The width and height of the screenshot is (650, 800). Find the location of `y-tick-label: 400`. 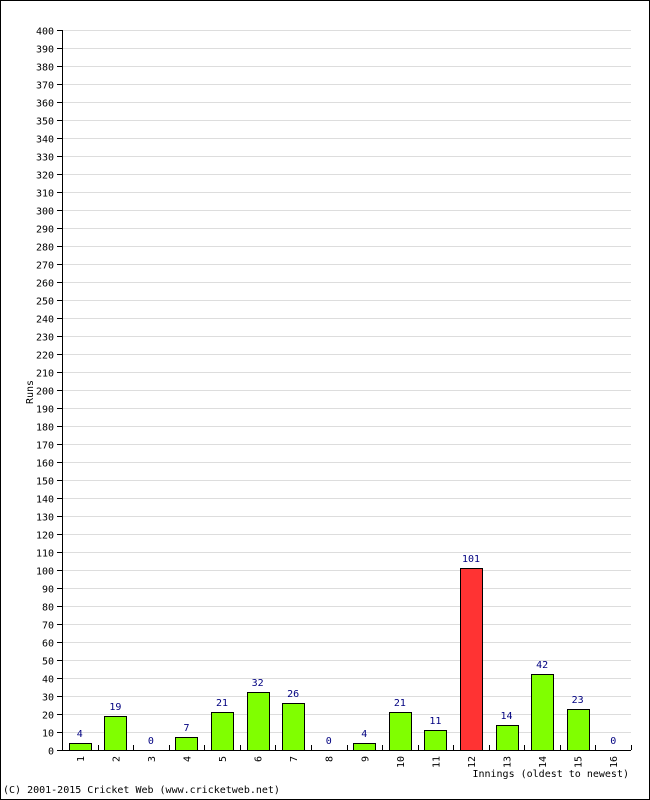

y-tick-label: 400 is located at coordinates (45, 32).